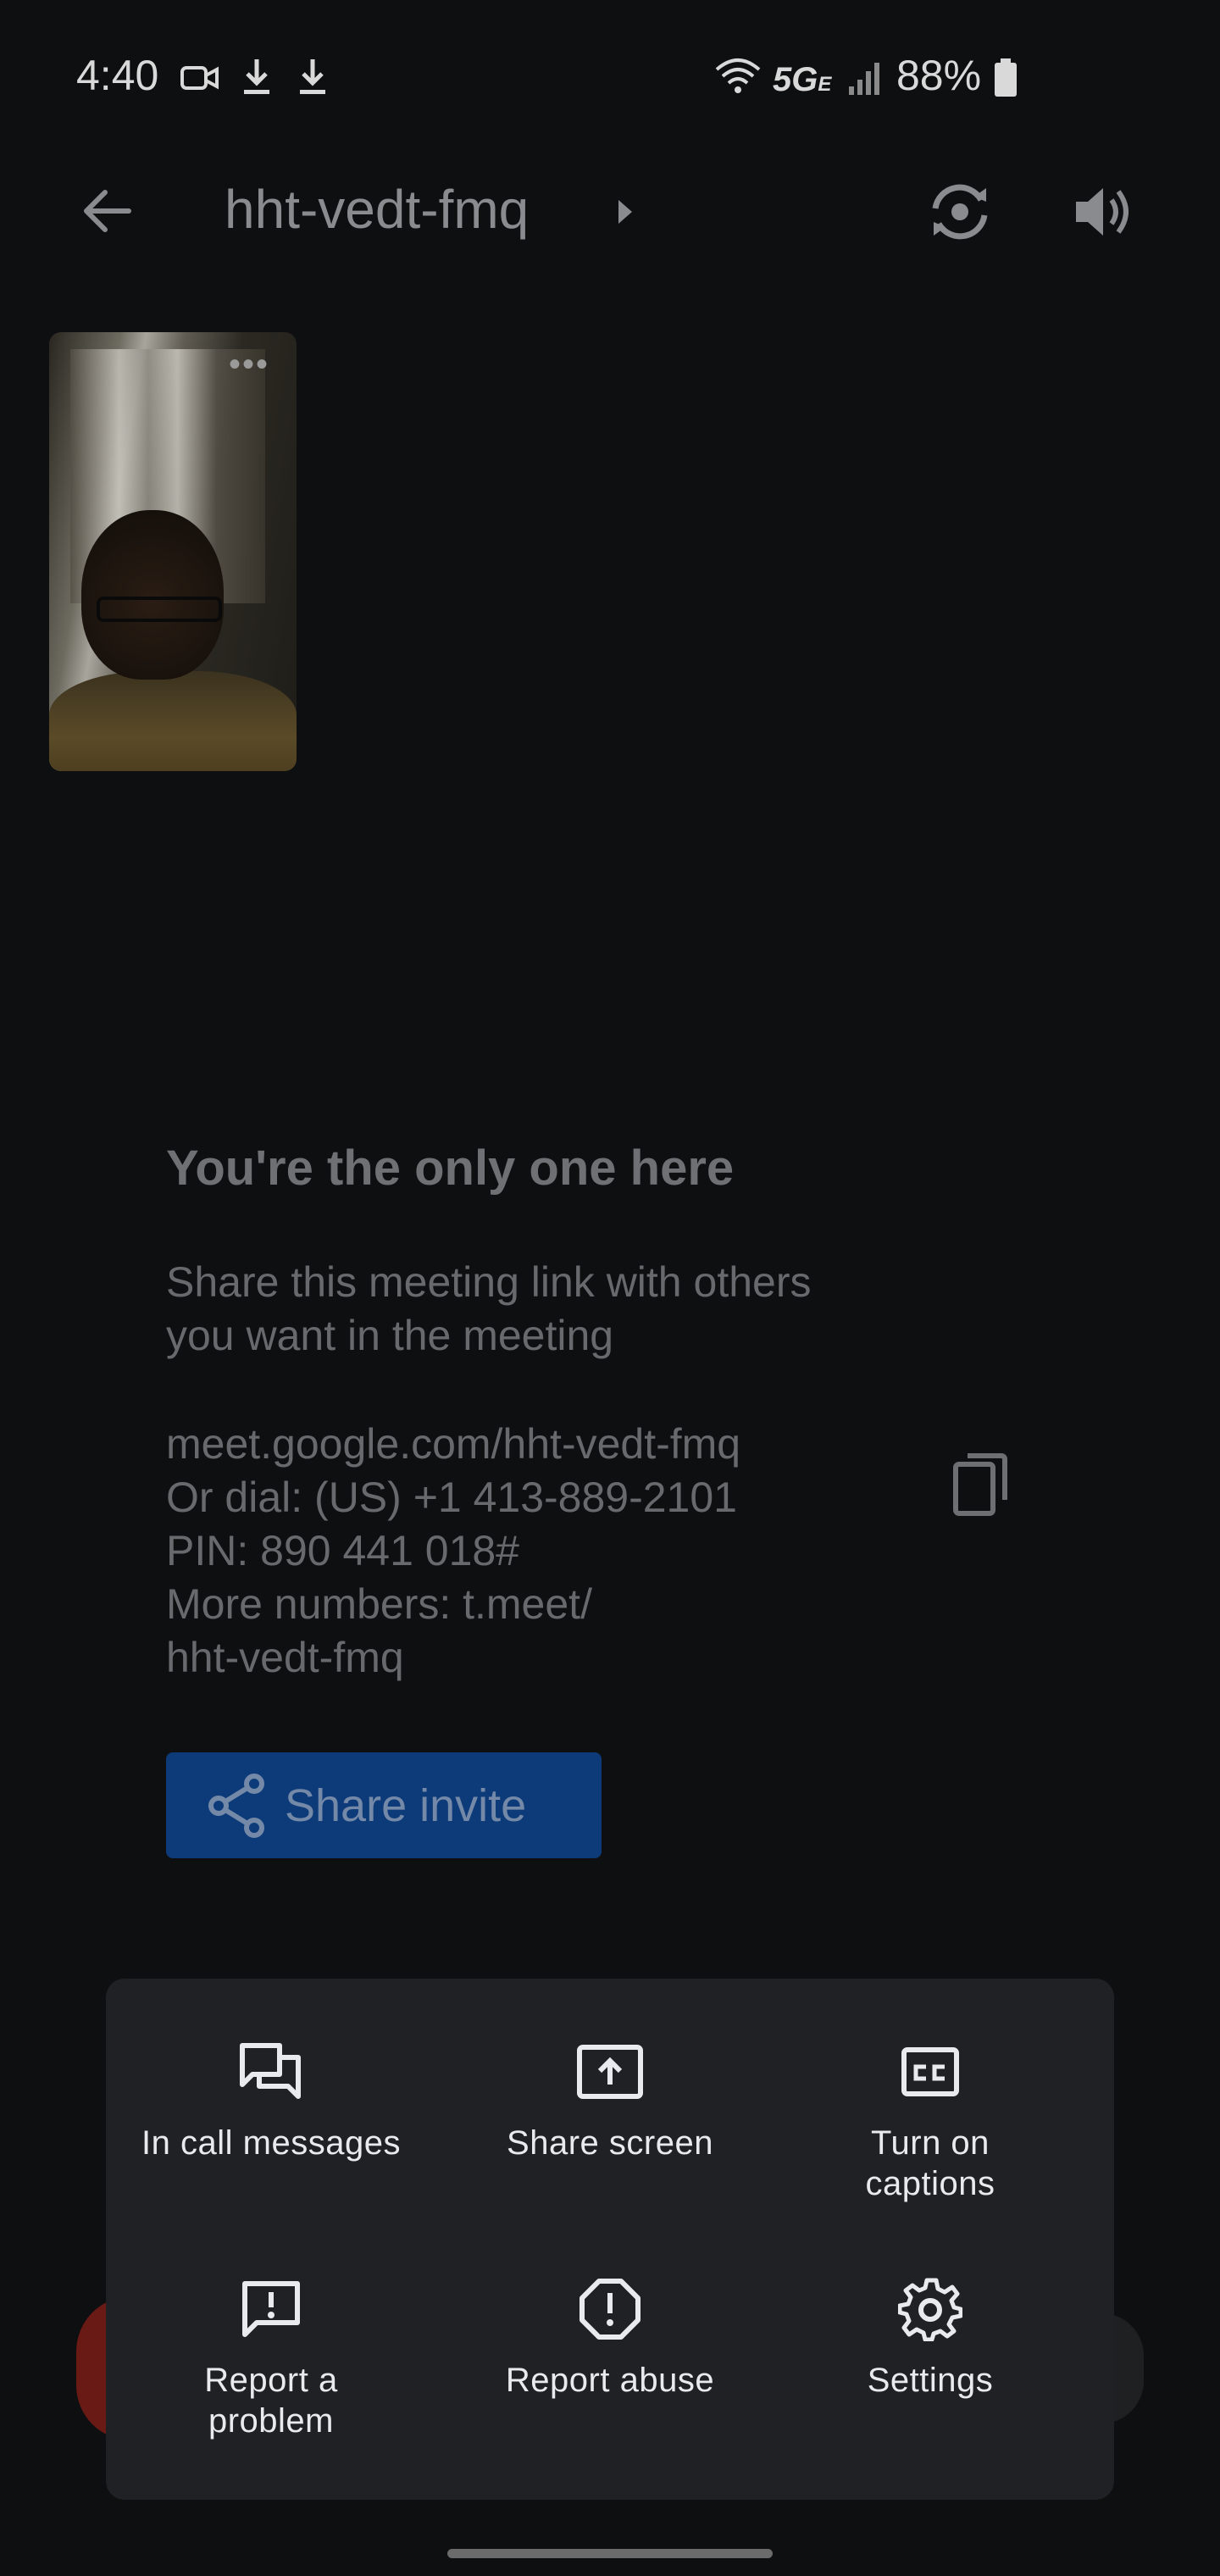 This screenshot has height=2576, width=1220. Describe the element at coordinates (406, 1805) in the screenshot. I see `share-invite-label: Share invite` at that location.